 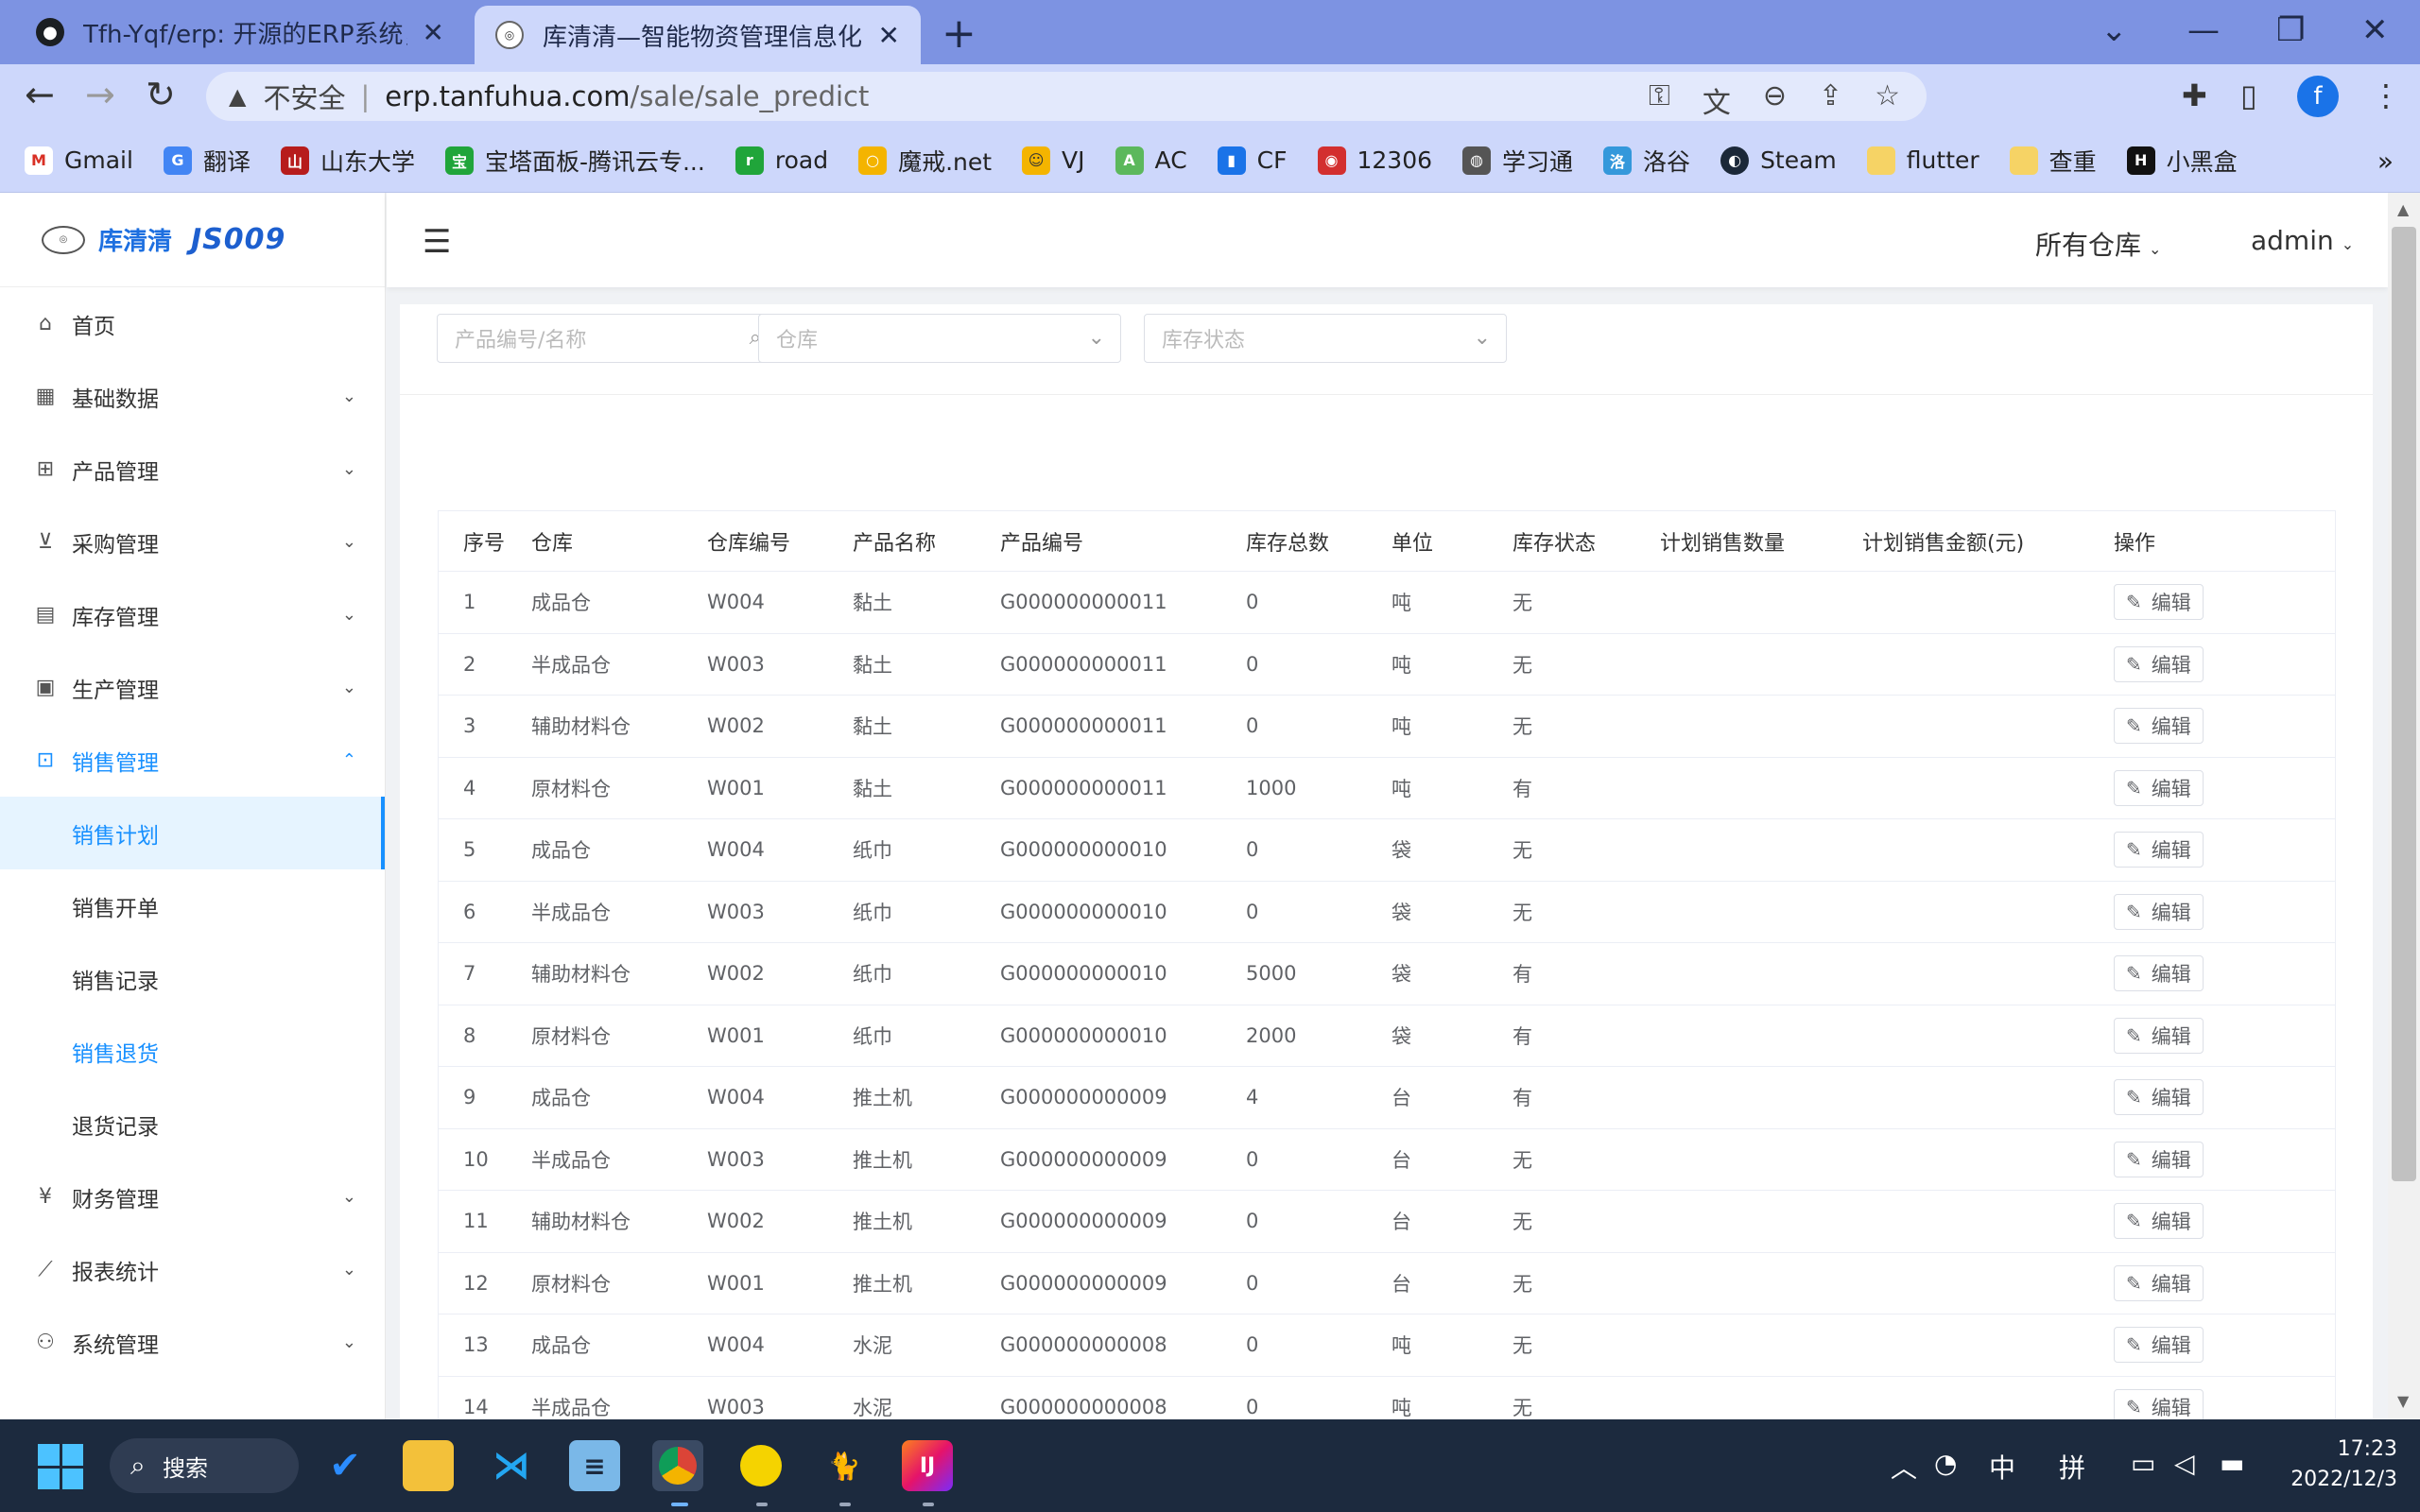 What do you see at coordinates (207, 161) in the screenshot?
I see `bookmark-translate: G 翻译` at bounding box center [207, 161].